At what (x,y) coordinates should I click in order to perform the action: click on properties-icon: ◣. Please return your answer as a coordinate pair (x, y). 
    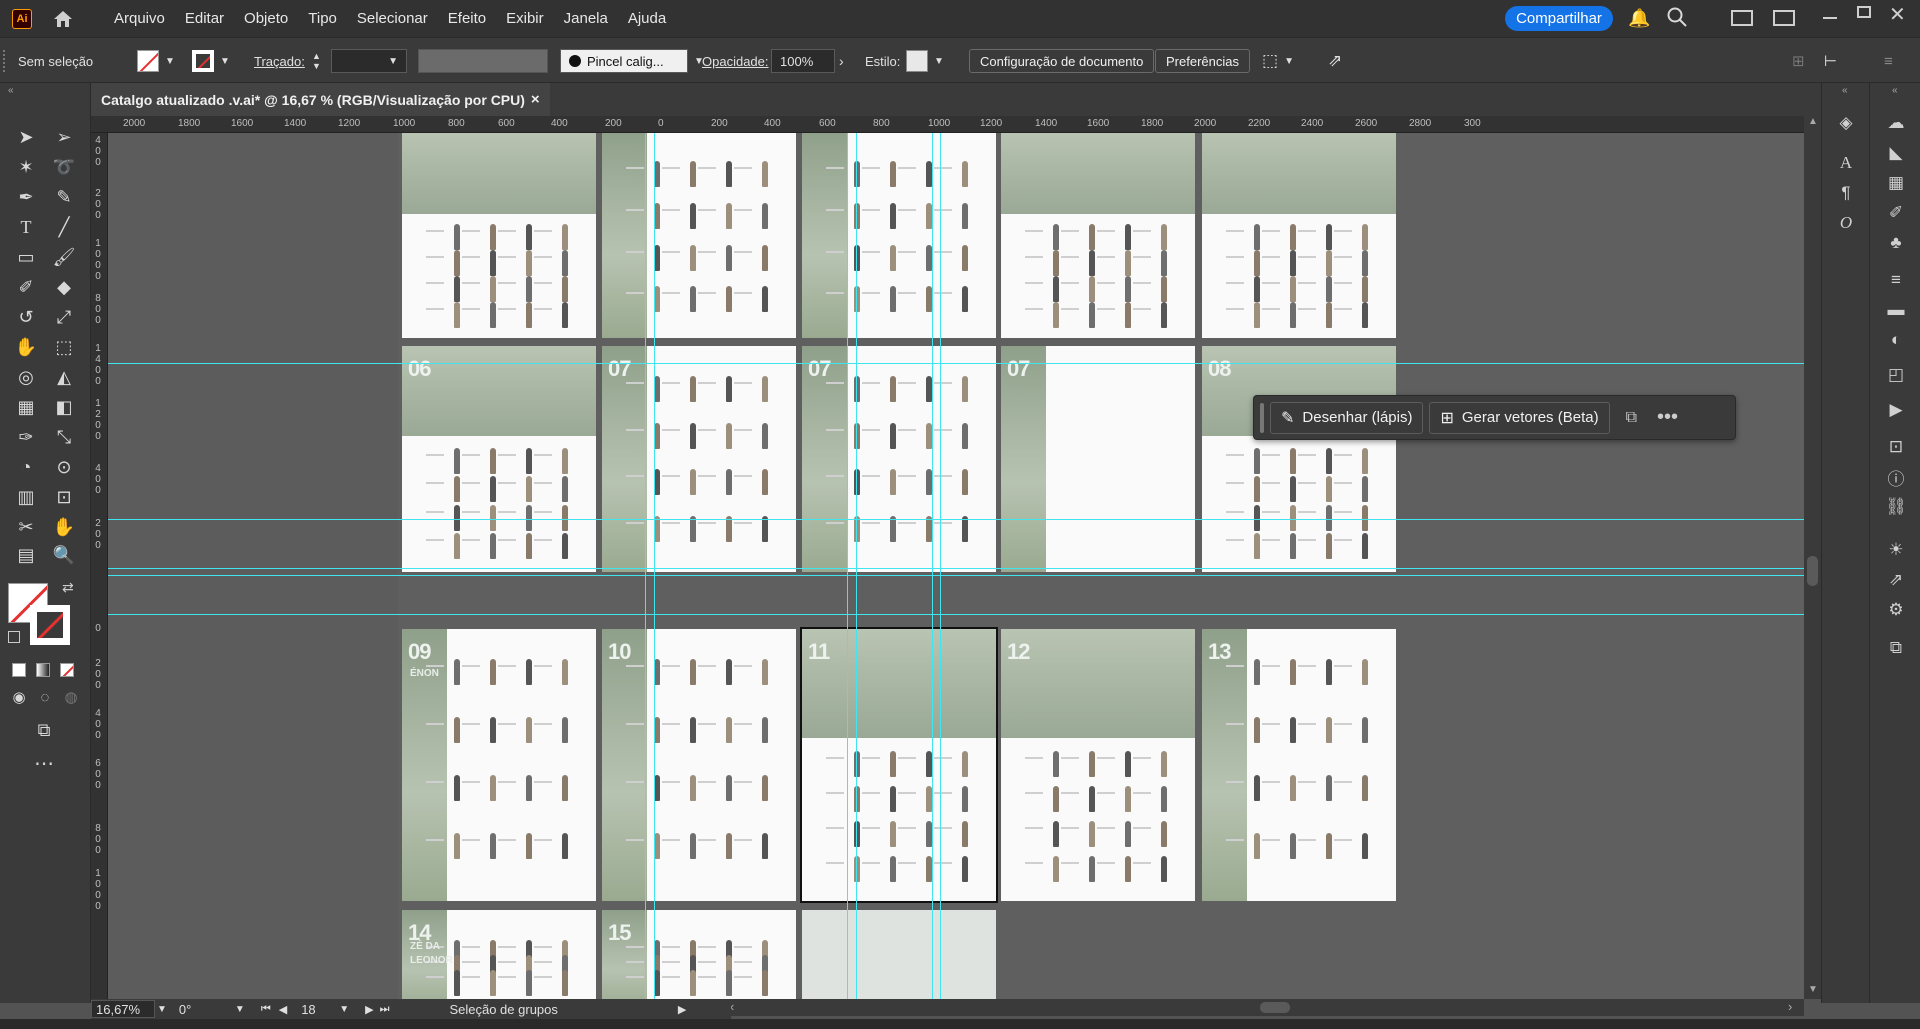
    Looking at the image, I should click on (1896, 153).